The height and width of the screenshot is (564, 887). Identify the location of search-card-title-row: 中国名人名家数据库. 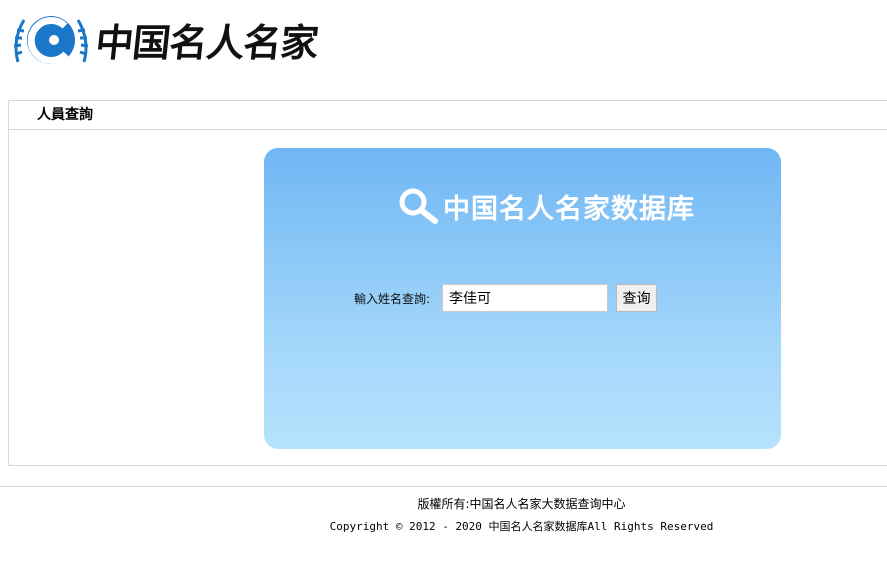
(546, 206).